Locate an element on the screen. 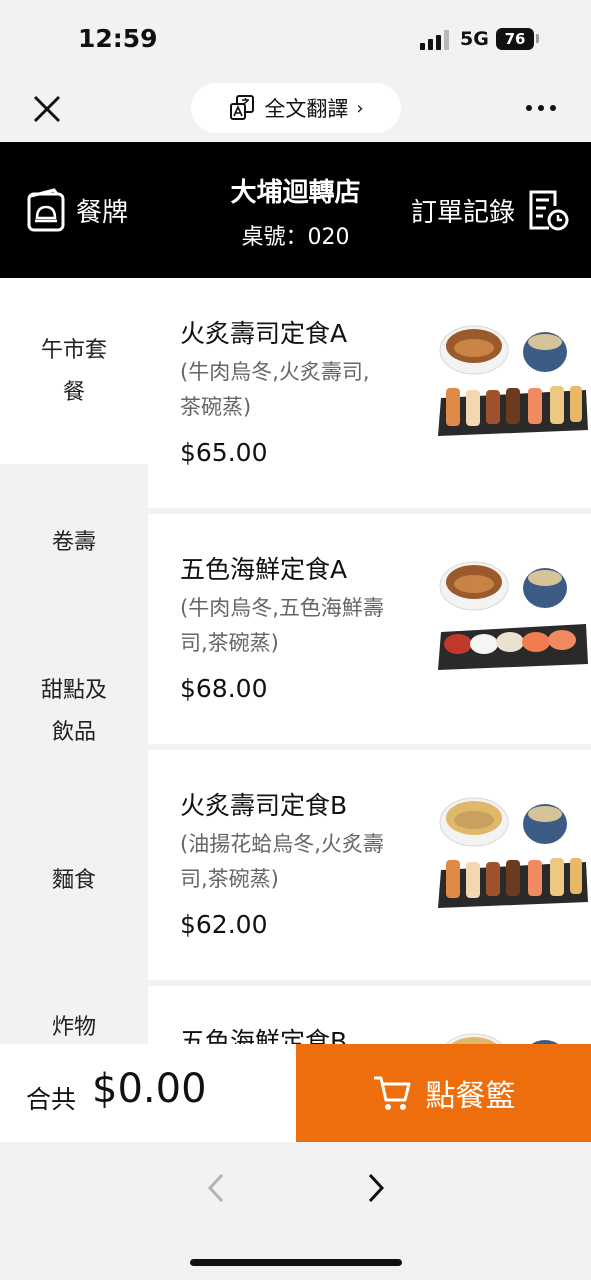 This screenshot has height=1280, width=591. translate-button: 全文翻譯 › is located at coordinates (296, 108).